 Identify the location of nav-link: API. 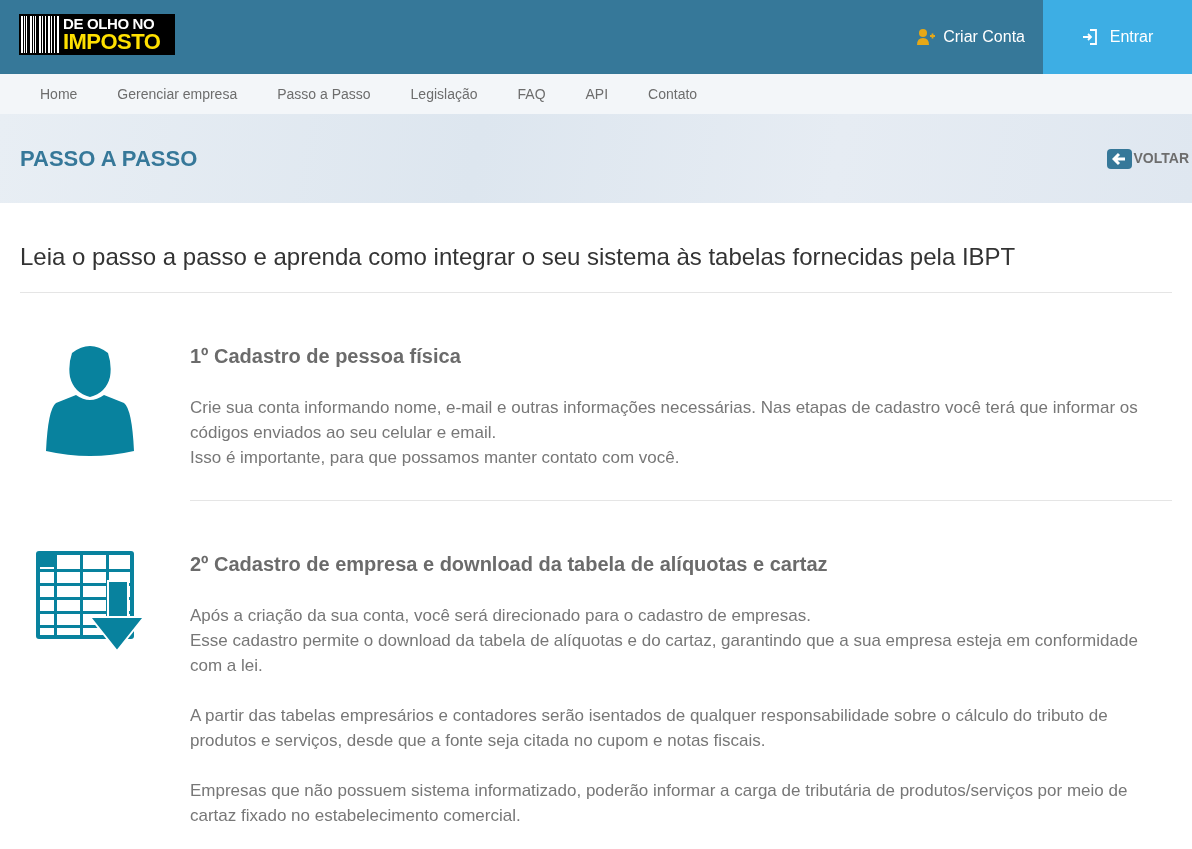
(597, 94).